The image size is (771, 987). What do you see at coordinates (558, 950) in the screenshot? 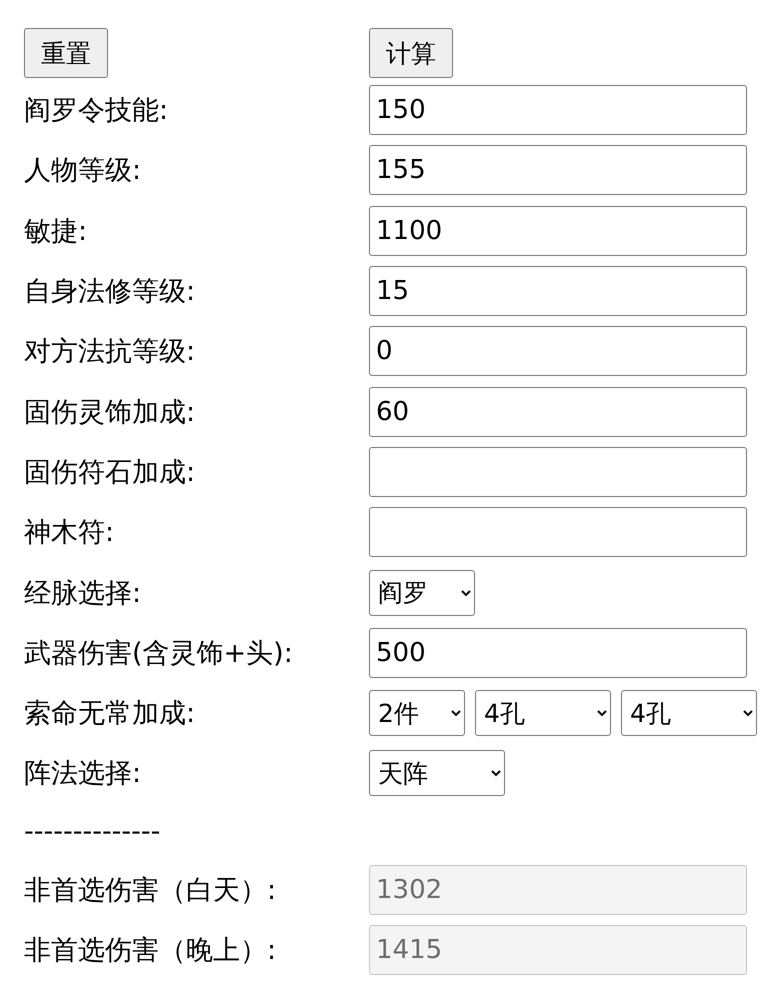
I see `result-field: 1415` at bounding box center [558, 950].